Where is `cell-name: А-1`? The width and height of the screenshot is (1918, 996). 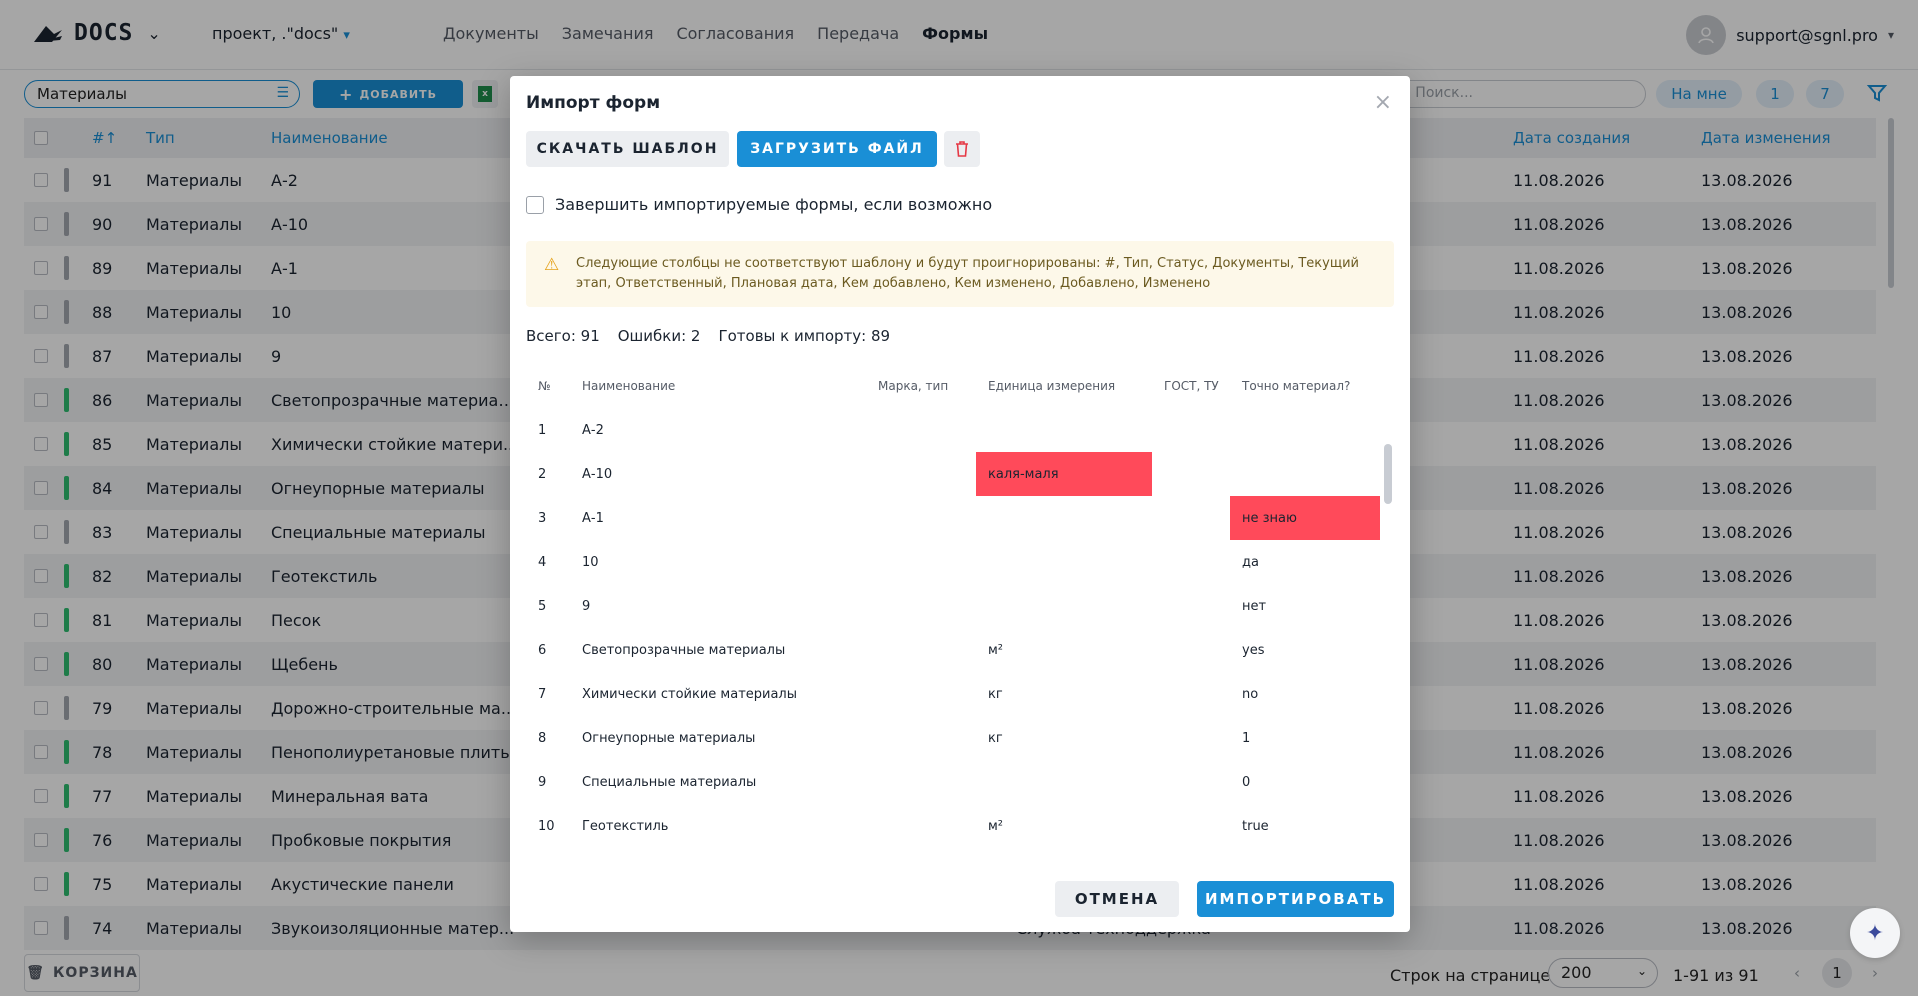
cell-name: А-1 is located at coordinates (593, 518).